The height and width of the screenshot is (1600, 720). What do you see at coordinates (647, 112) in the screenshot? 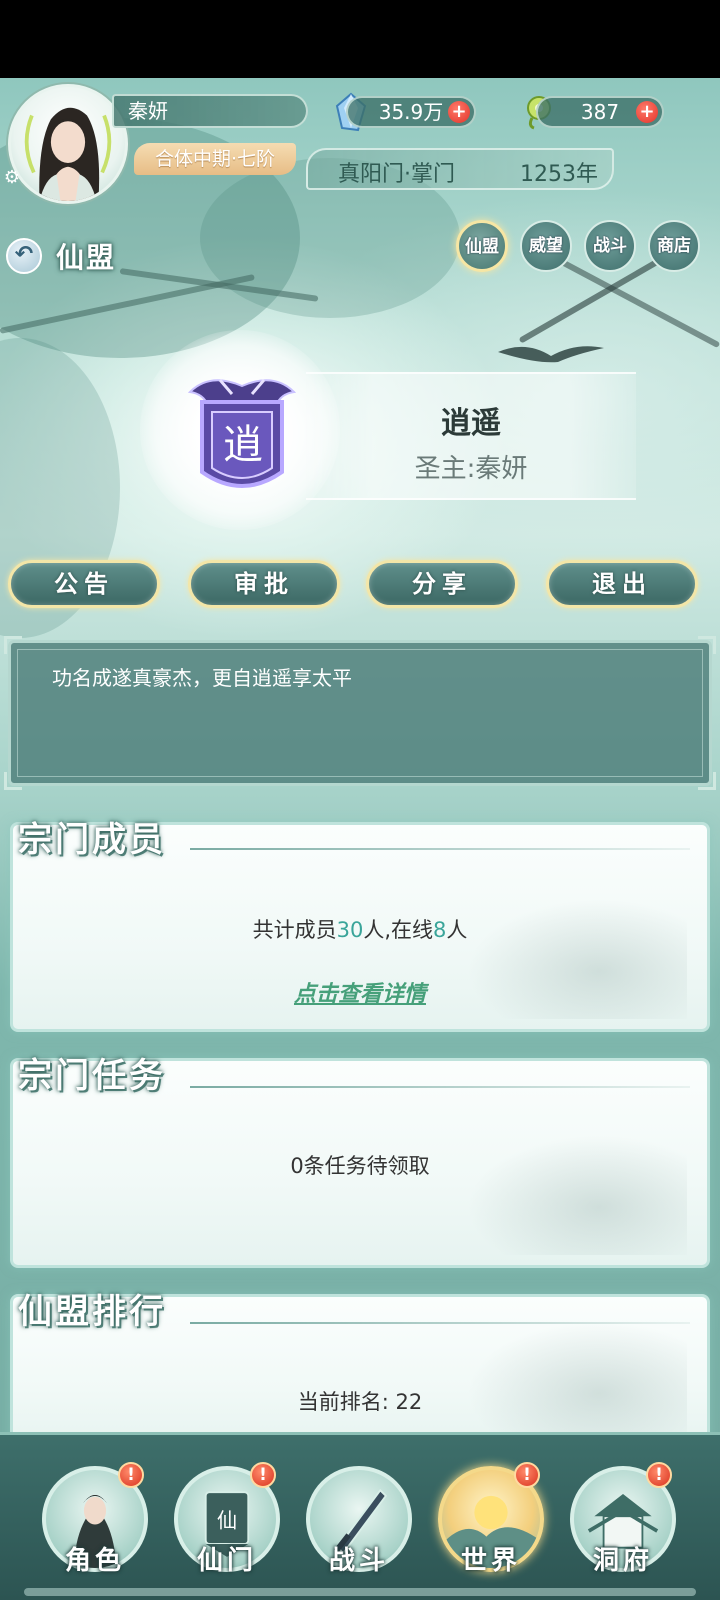
I see `add-jade-button: +` at bounding box center [647, 112].